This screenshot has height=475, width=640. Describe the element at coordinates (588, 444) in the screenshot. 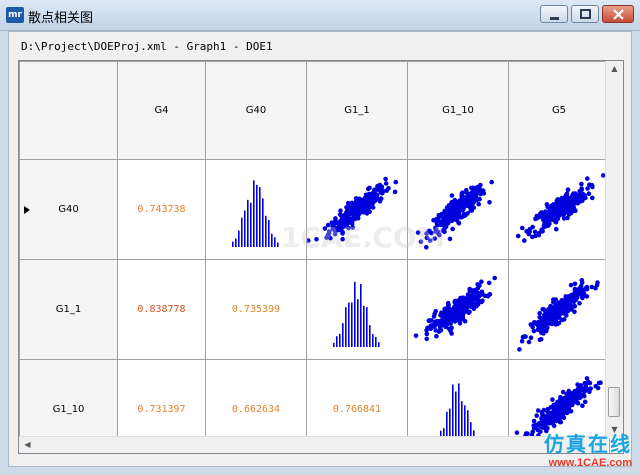

I see `brand-name: 仿真在线` at that location.